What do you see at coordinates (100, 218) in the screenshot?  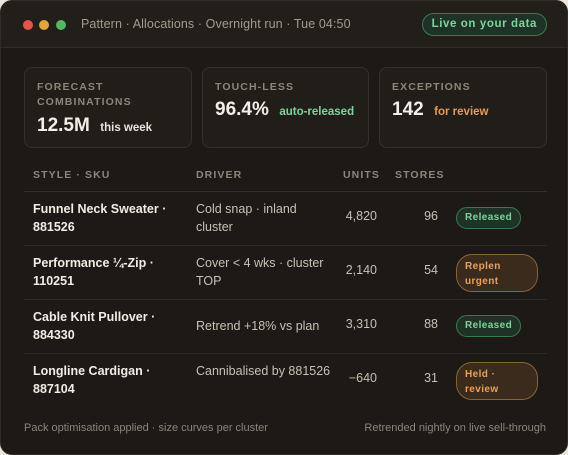 I see `style-sku-cell: Funnel Neck Sweater · 881526` at bounding box center [100, 218].